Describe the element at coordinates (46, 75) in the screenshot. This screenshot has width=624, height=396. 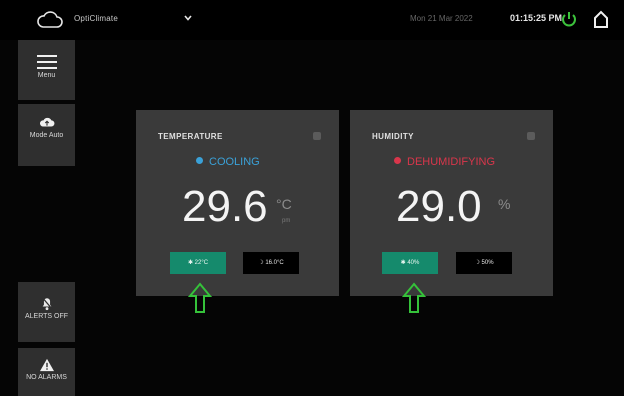
I see `menu-label: Menu` at that location.